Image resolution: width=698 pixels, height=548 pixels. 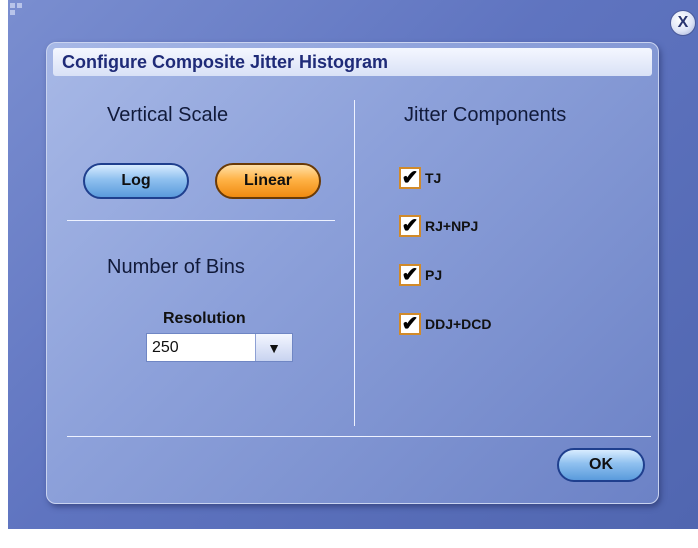 I want to click on number-of-bins-heading: Number of Bins, so click(x=176, y=267).